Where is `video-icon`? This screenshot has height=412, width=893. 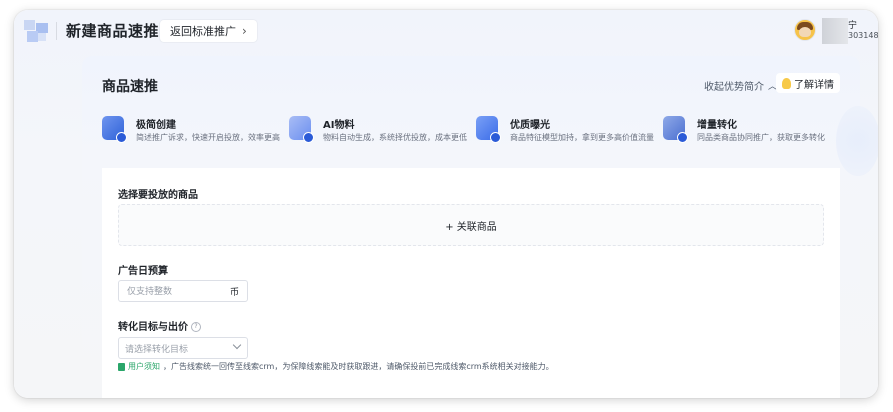 video-icon is located at coordinates (488, 129).